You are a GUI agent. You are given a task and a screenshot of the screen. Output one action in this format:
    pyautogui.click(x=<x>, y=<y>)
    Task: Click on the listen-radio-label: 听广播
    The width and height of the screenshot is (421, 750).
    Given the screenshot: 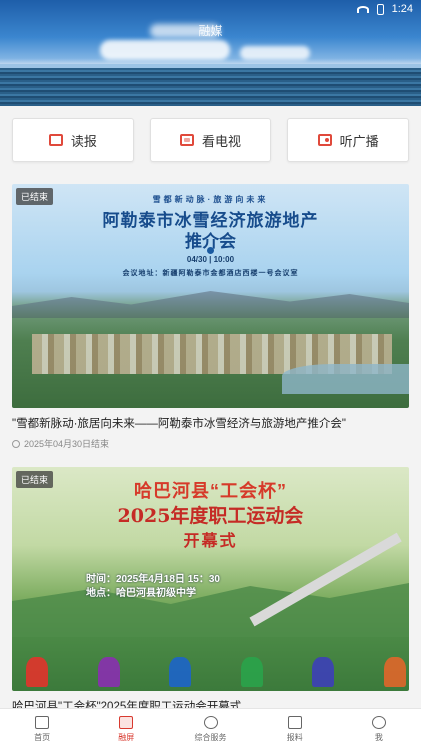 What is the action you would take?
    pyautogui.click(x=359, y=141)
    